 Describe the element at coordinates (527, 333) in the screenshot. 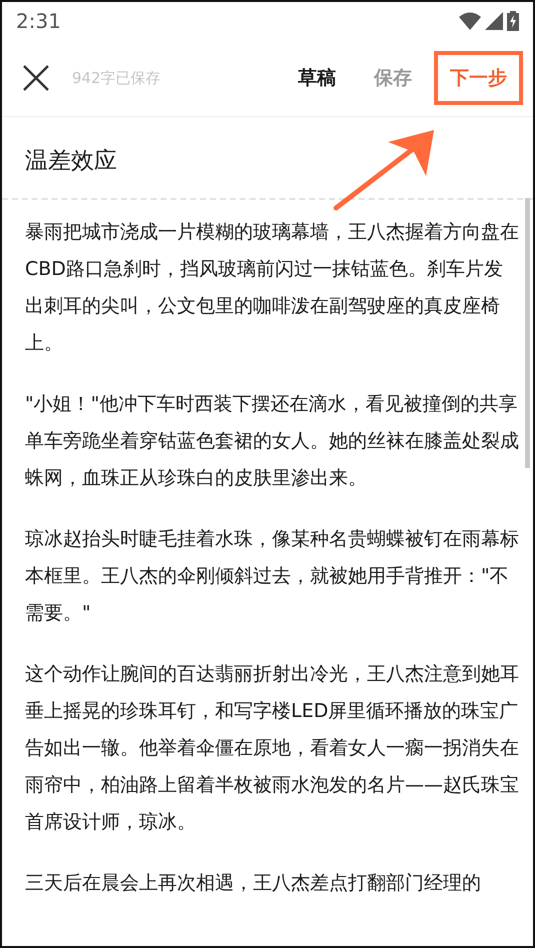

I see `scrollbar` at that location.